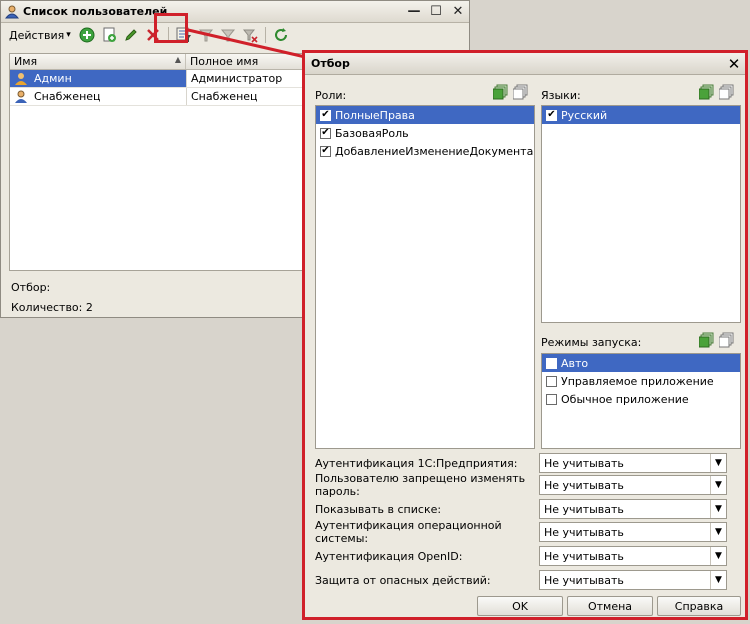 The width and height of the screenshot is (750, 624). I want to click on user-admin-icon, so click(21, 78).